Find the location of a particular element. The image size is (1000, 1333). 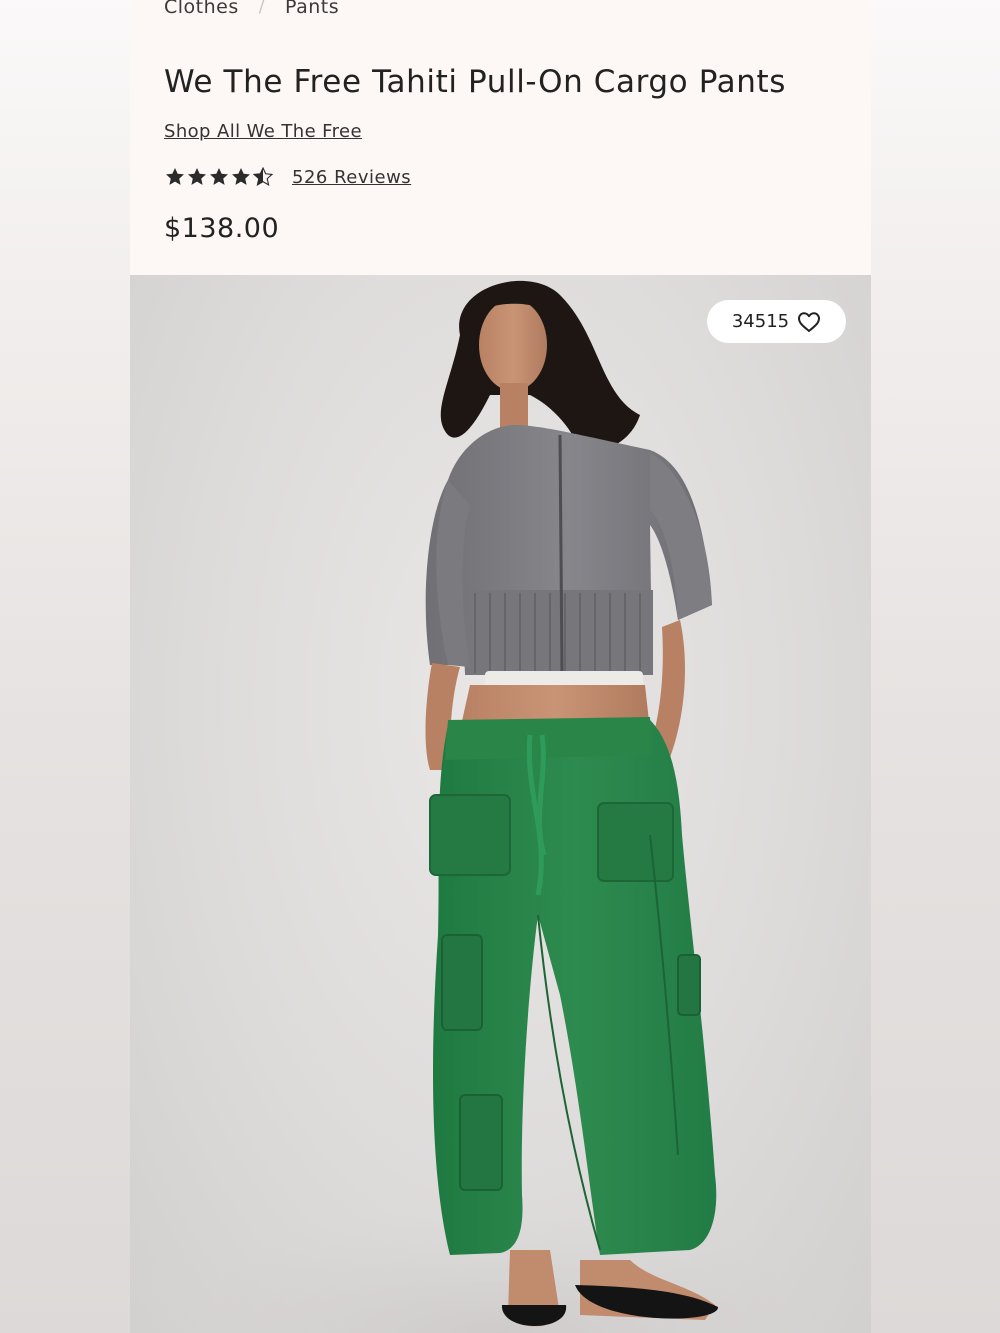

rating-stars is located at coordinates (219, 177).